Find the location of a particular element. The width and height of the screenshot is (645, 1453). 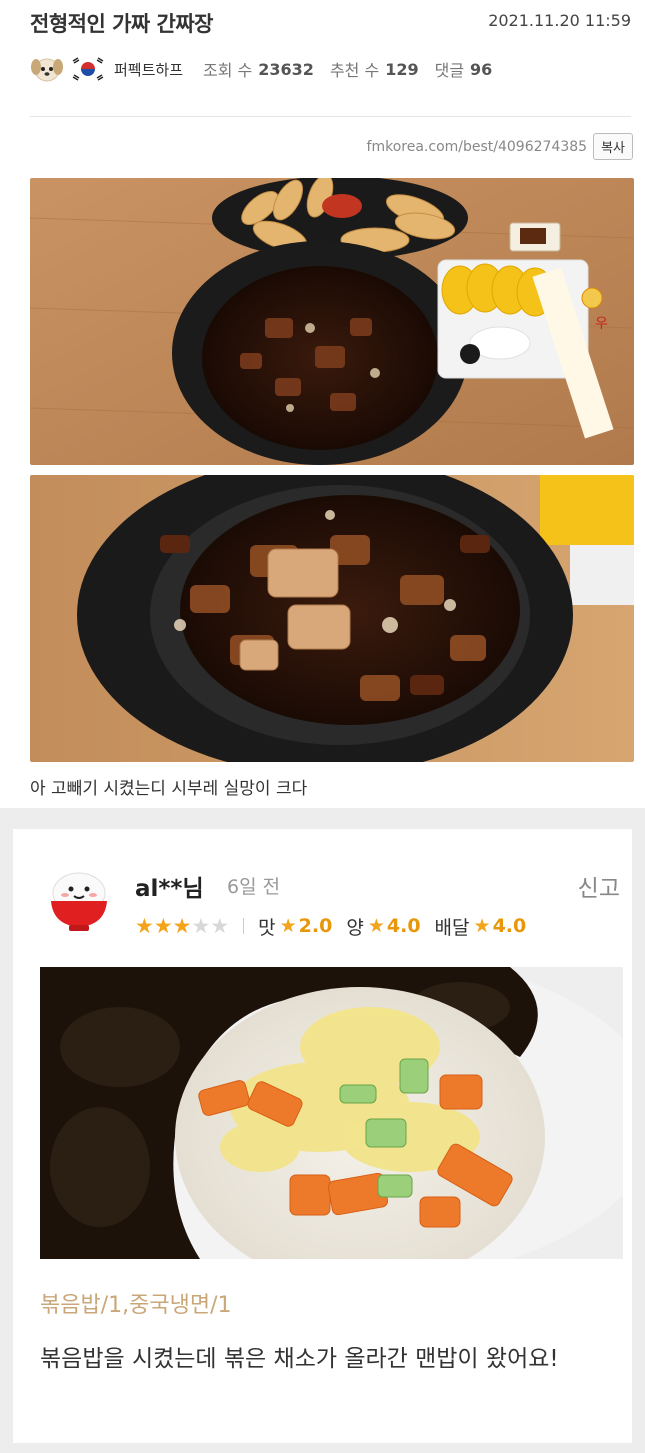

comments-label: 댓글 is located at coordinates (449, 70).